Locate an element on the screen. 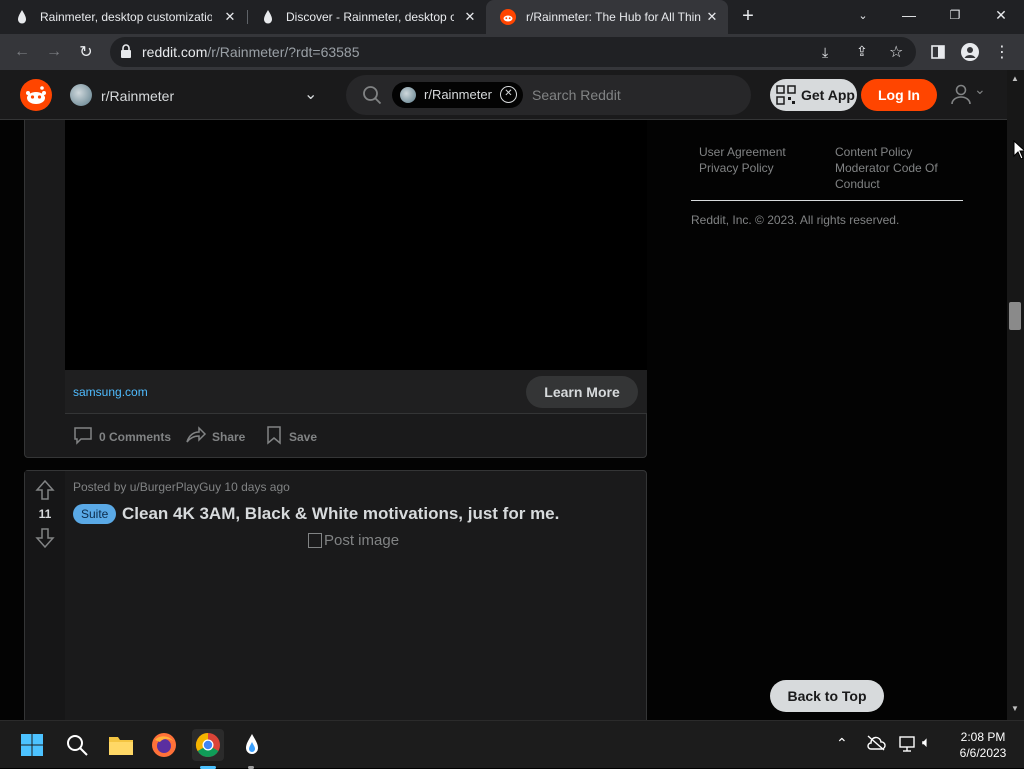 Image resolution: width=1024 pixels, height=769 pixels. login-button: Log In is located at coordinates (899, 95).